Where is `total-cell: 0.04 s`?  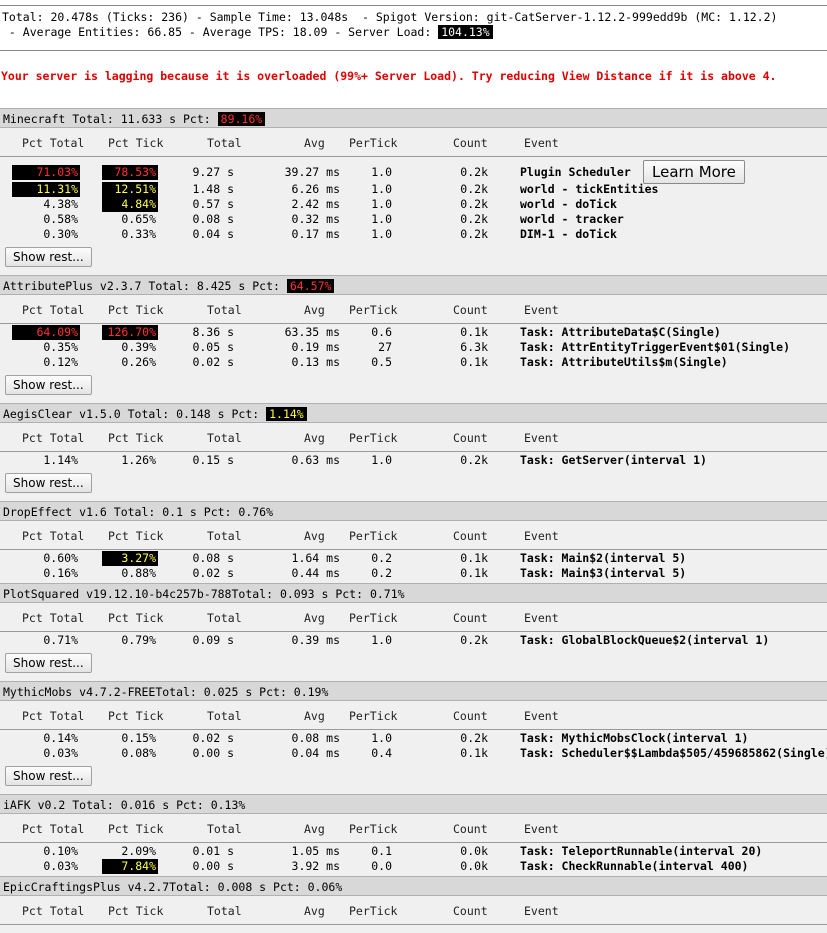
total-cell: 0.04 s is located at coordinates (213, 234).